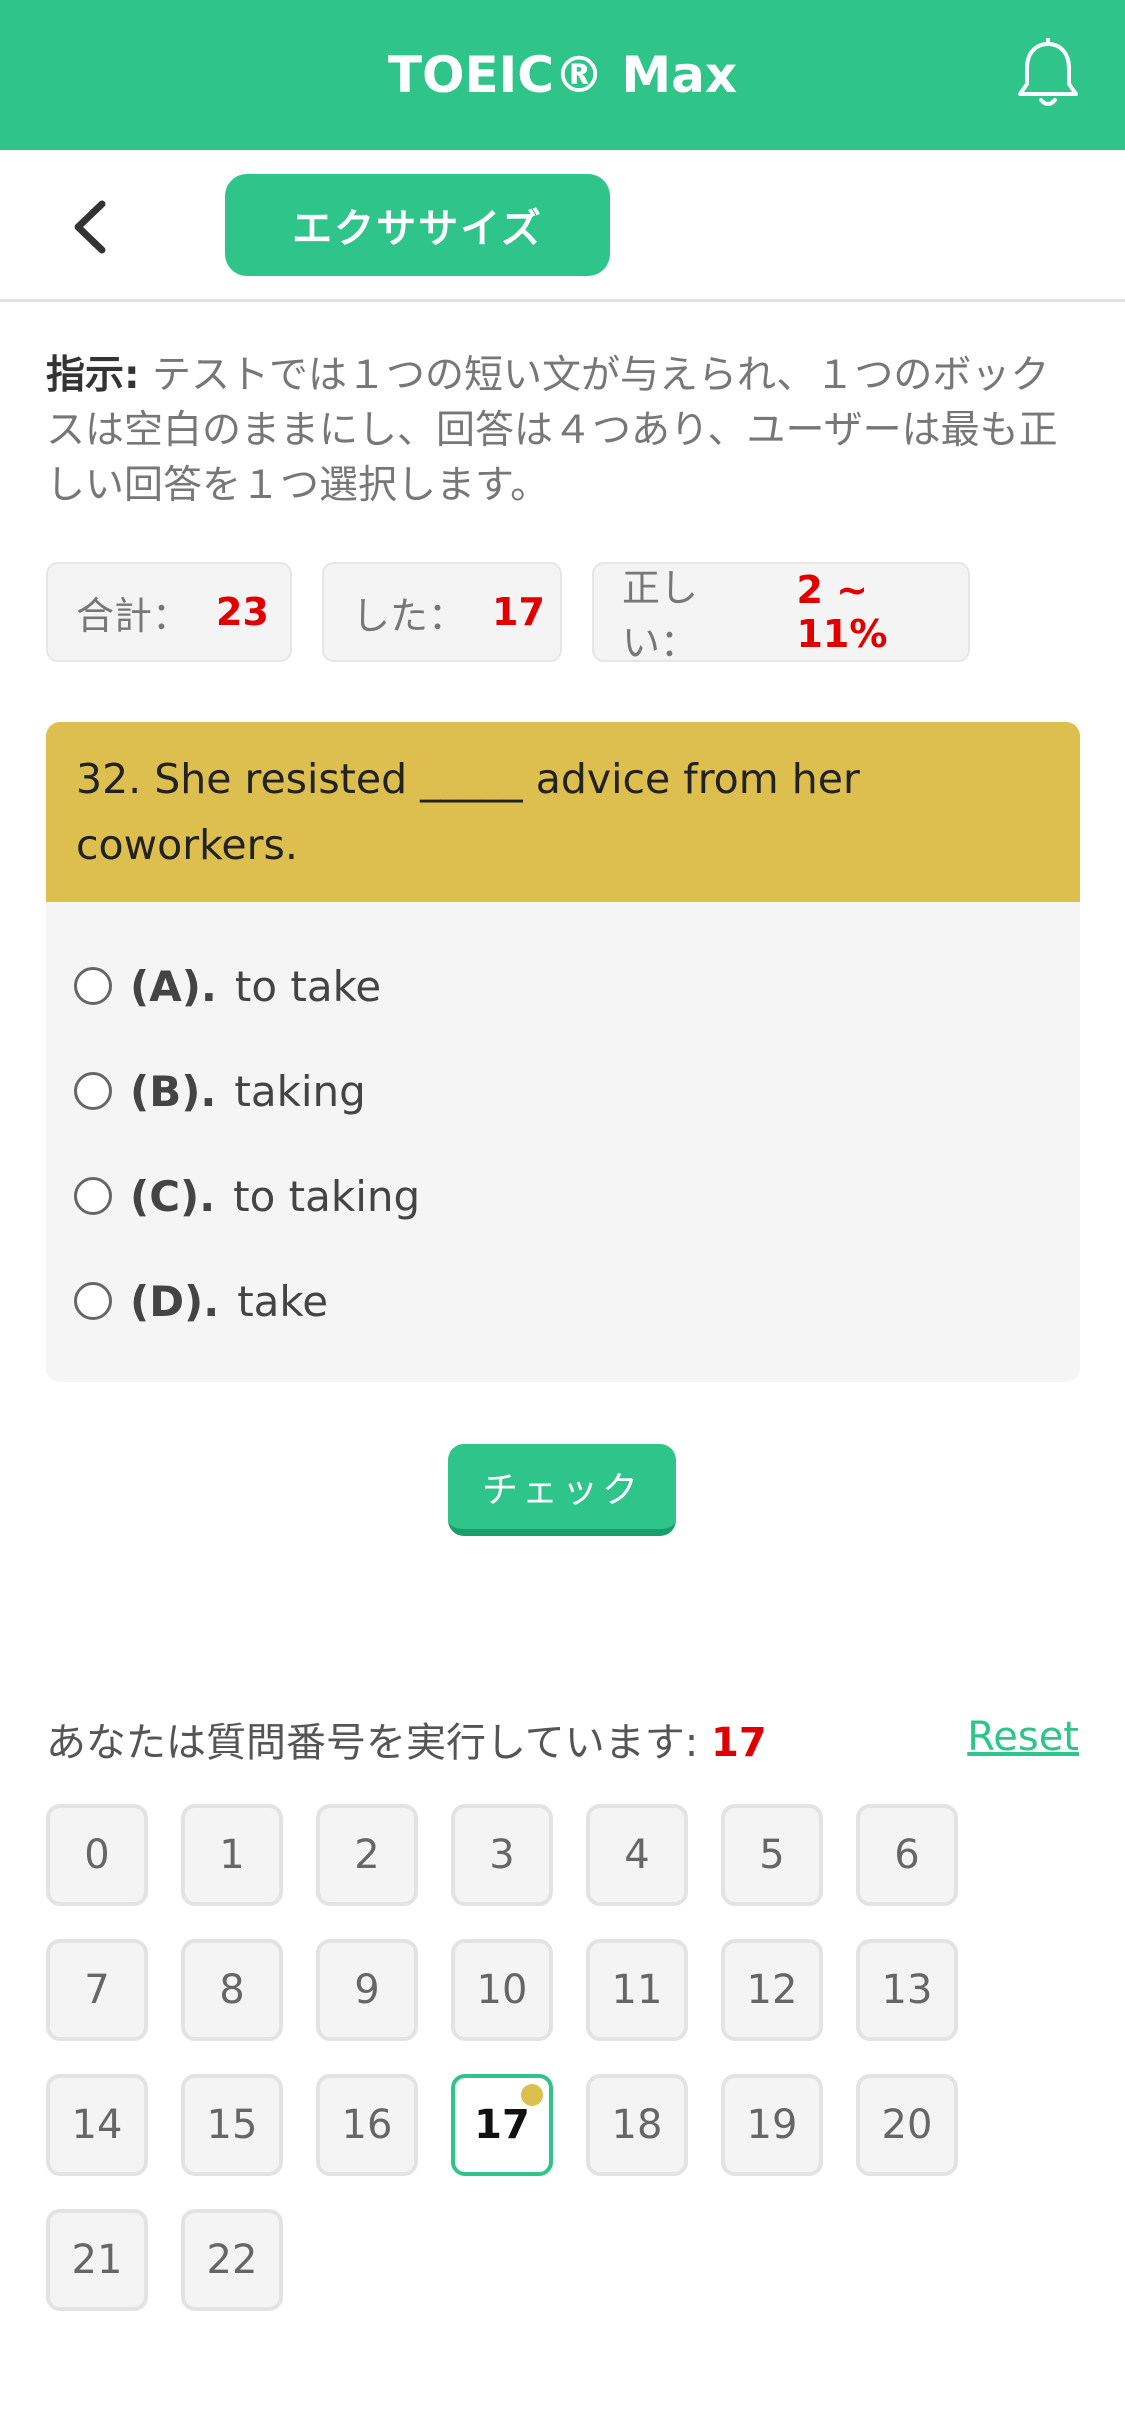  Describe the element at coordinates (367, 1855) in the screenshot. I see `question-number-cell: 2` at that location.